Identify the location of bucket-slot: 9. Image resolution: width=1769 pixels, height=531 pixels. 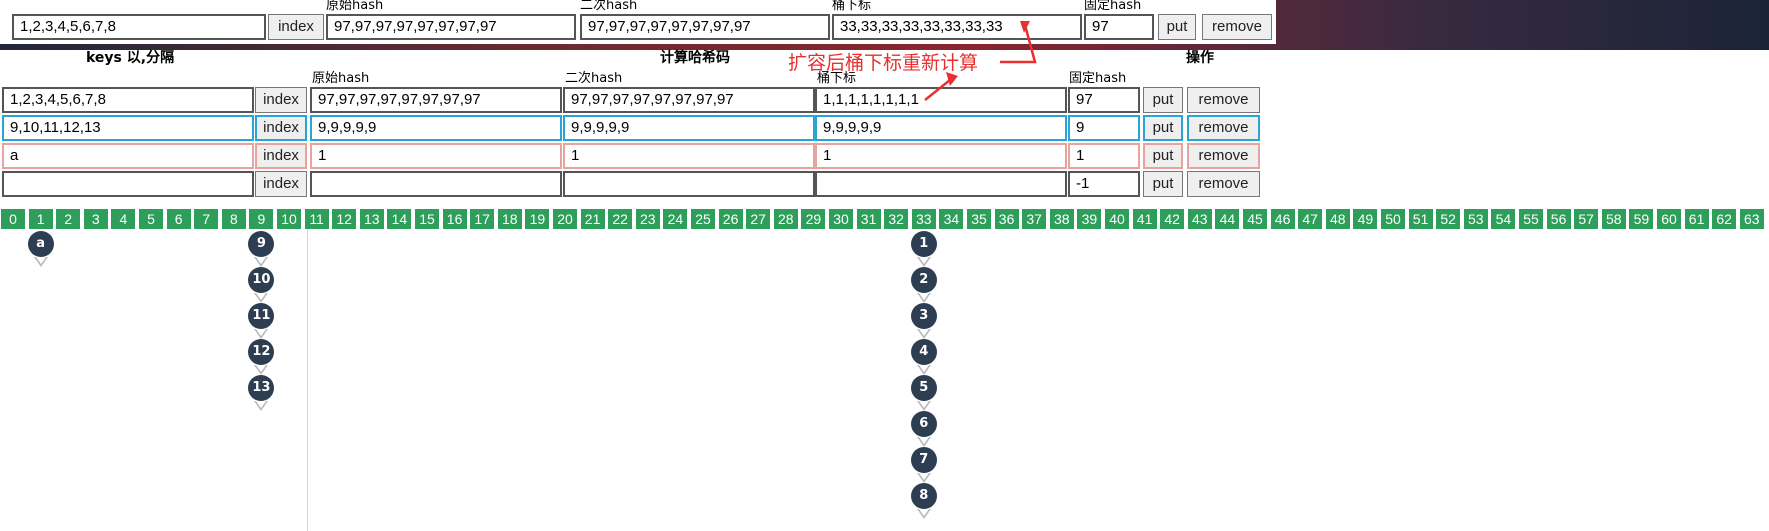
(261, 219).